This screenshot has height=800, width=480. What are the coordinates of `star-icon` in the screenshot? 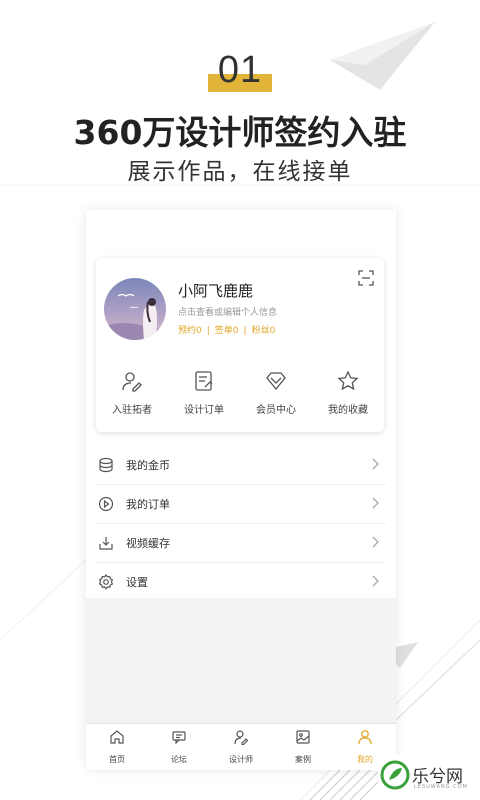 It's located at (348, 380).